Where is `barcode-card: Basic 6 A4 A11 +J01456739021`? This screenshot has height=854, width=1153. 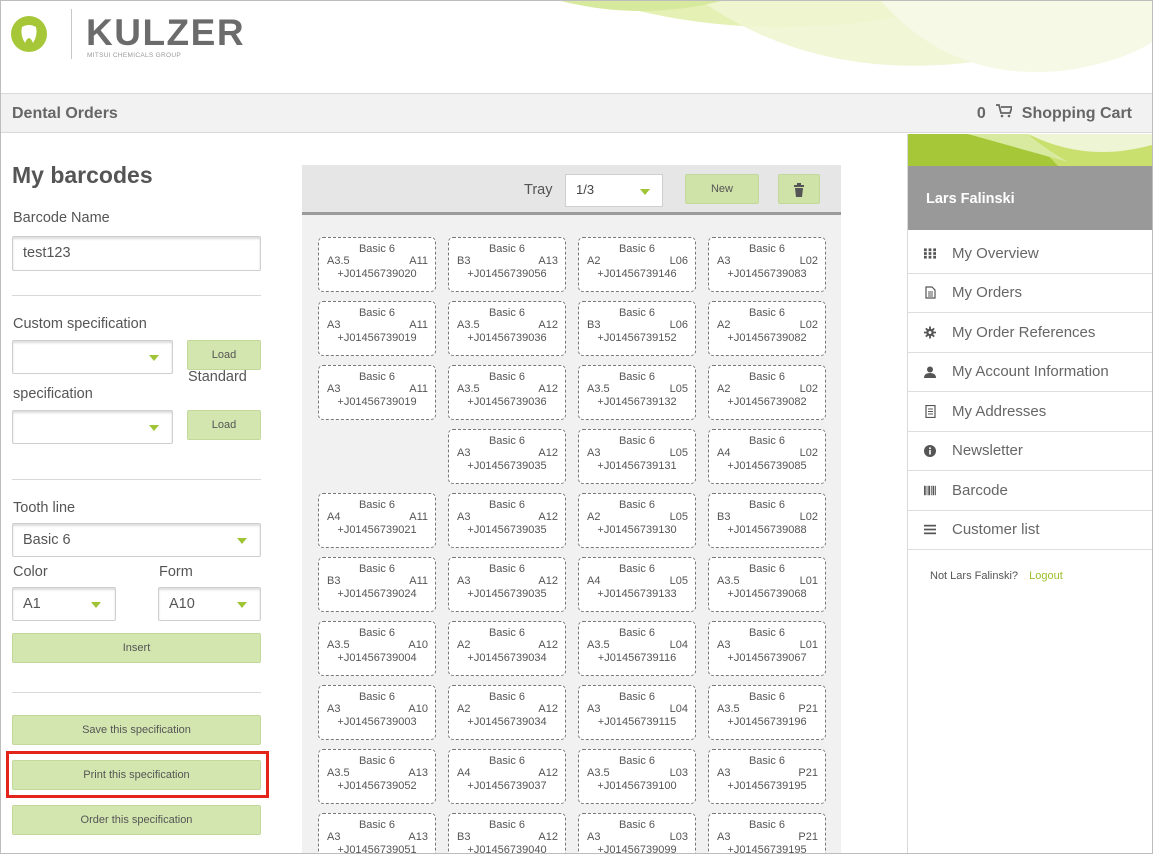 barcode-card: Basic 6 A4 A11 +J01456739021 is located at coordinates (377, 520).